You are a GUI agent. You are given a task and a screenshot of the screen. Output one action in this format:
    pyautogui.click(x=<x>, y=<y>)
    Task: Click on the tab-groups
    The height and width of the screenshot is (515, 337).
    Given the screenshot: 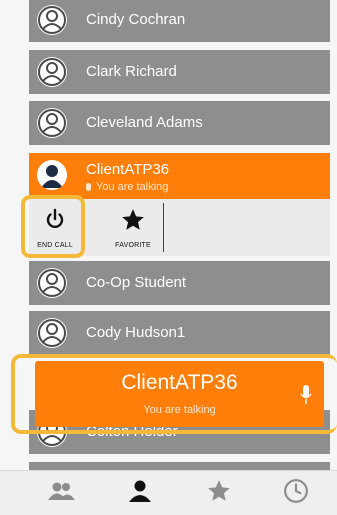 What is the action you would take?
    pyautogui.click(x=61, y=493)
    